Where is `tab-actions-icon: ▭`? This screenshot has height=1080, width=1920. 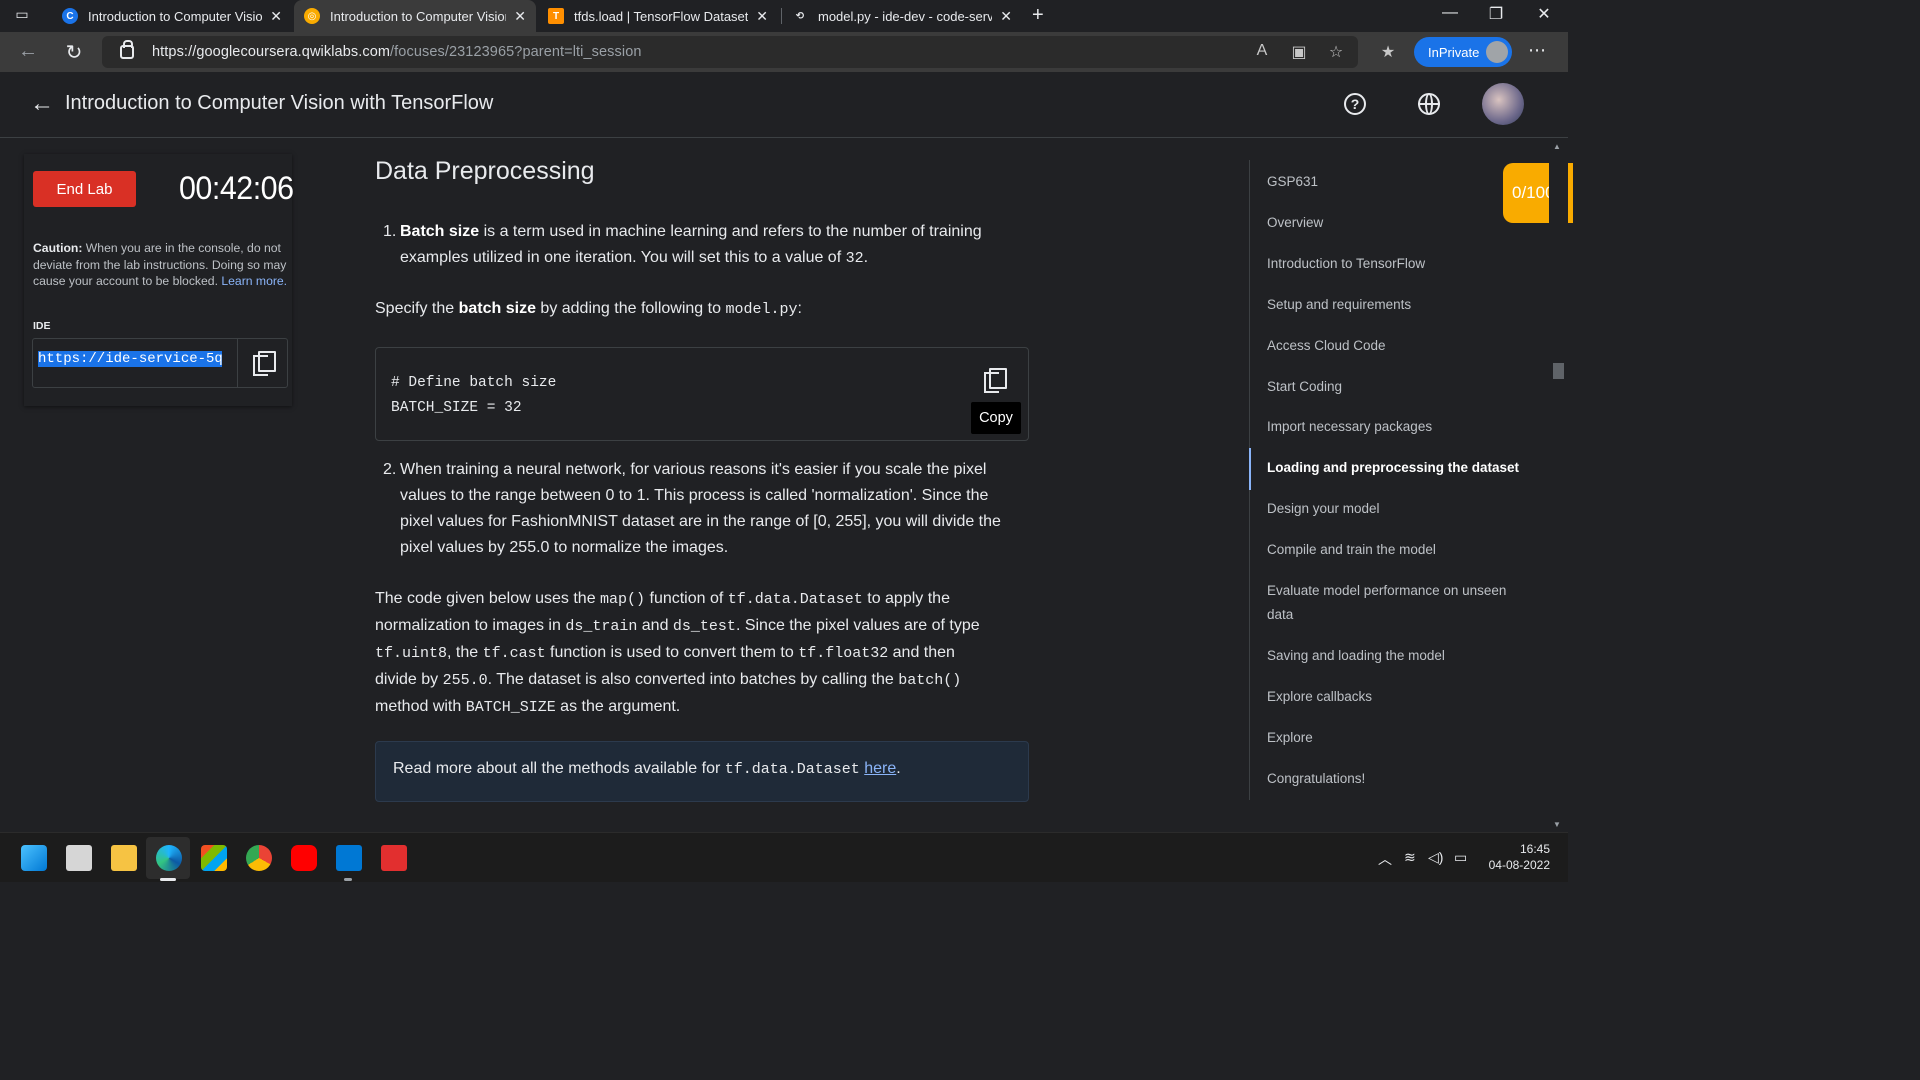
tab-actions-icon: ▭ is located at coordinates (22, 16).